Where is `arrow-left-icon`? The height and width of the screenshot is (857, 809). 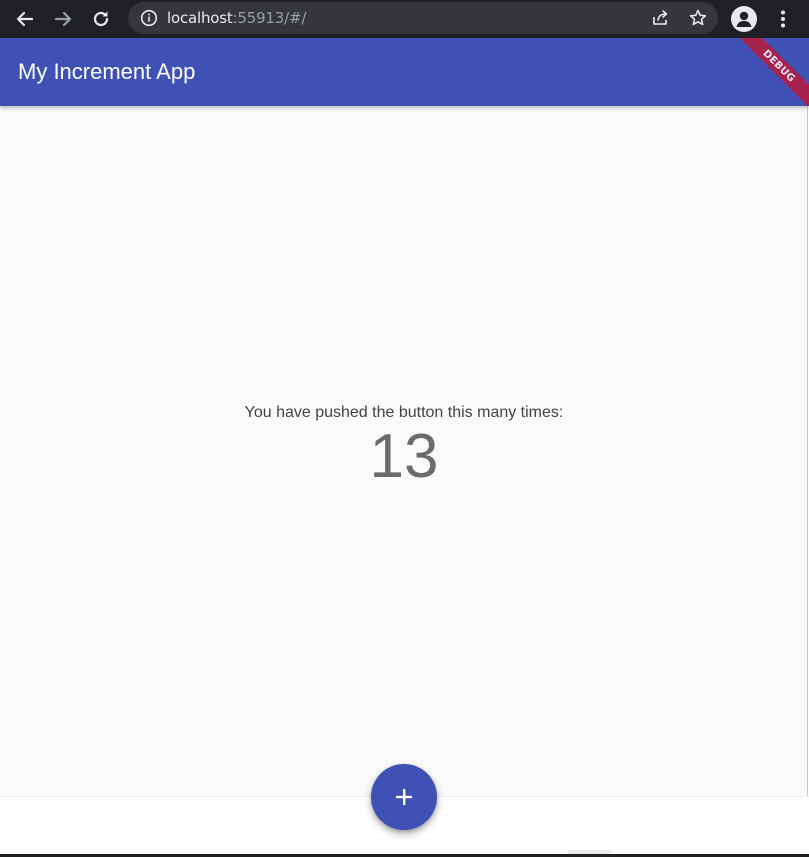 arrow-left-icon is located at coordinates (25, 19).